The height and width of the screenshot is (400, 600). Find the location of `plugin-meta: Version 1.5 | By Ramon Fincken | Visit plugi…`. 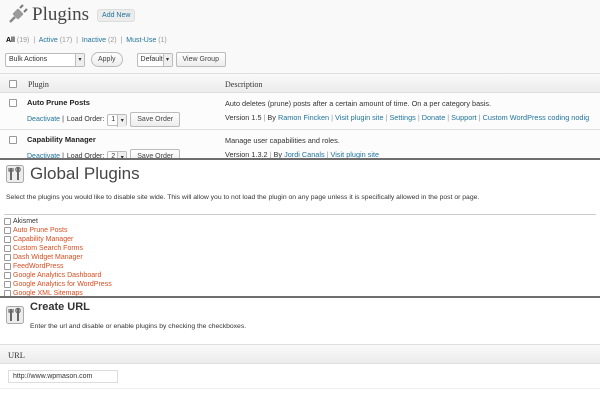

plugin-meta: Version 1.5 | By Ramon Fincken | Visit plugi… is located at coordinates (407, 117).